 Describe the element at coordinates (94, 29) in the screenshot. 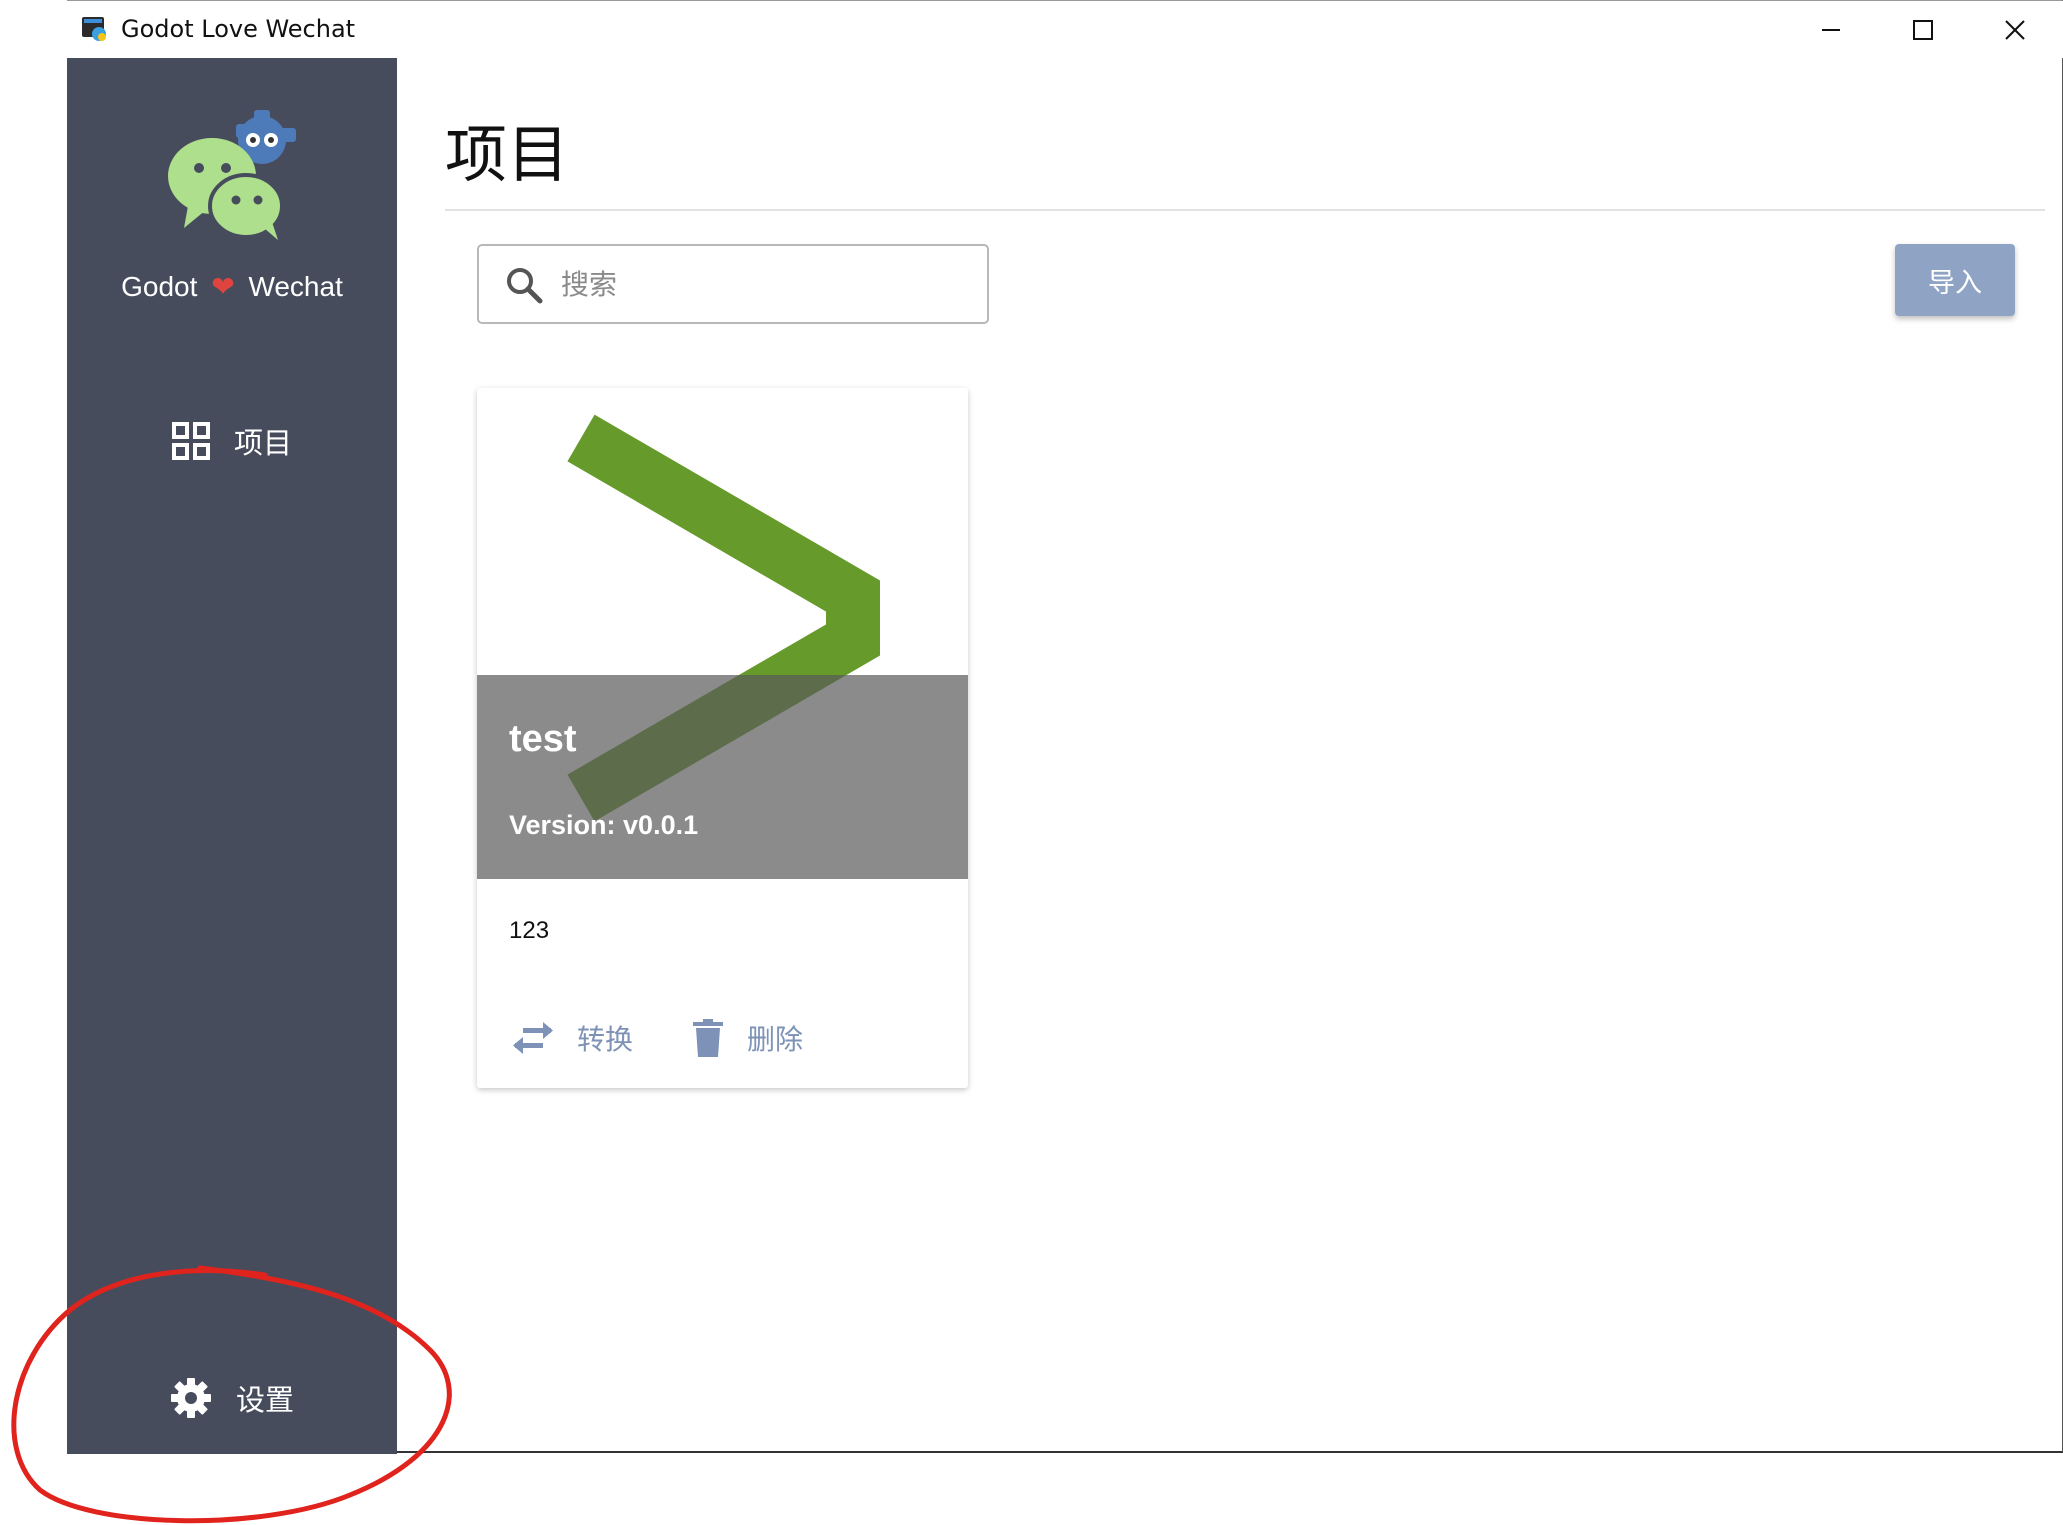

I see `app-icon` at that location.